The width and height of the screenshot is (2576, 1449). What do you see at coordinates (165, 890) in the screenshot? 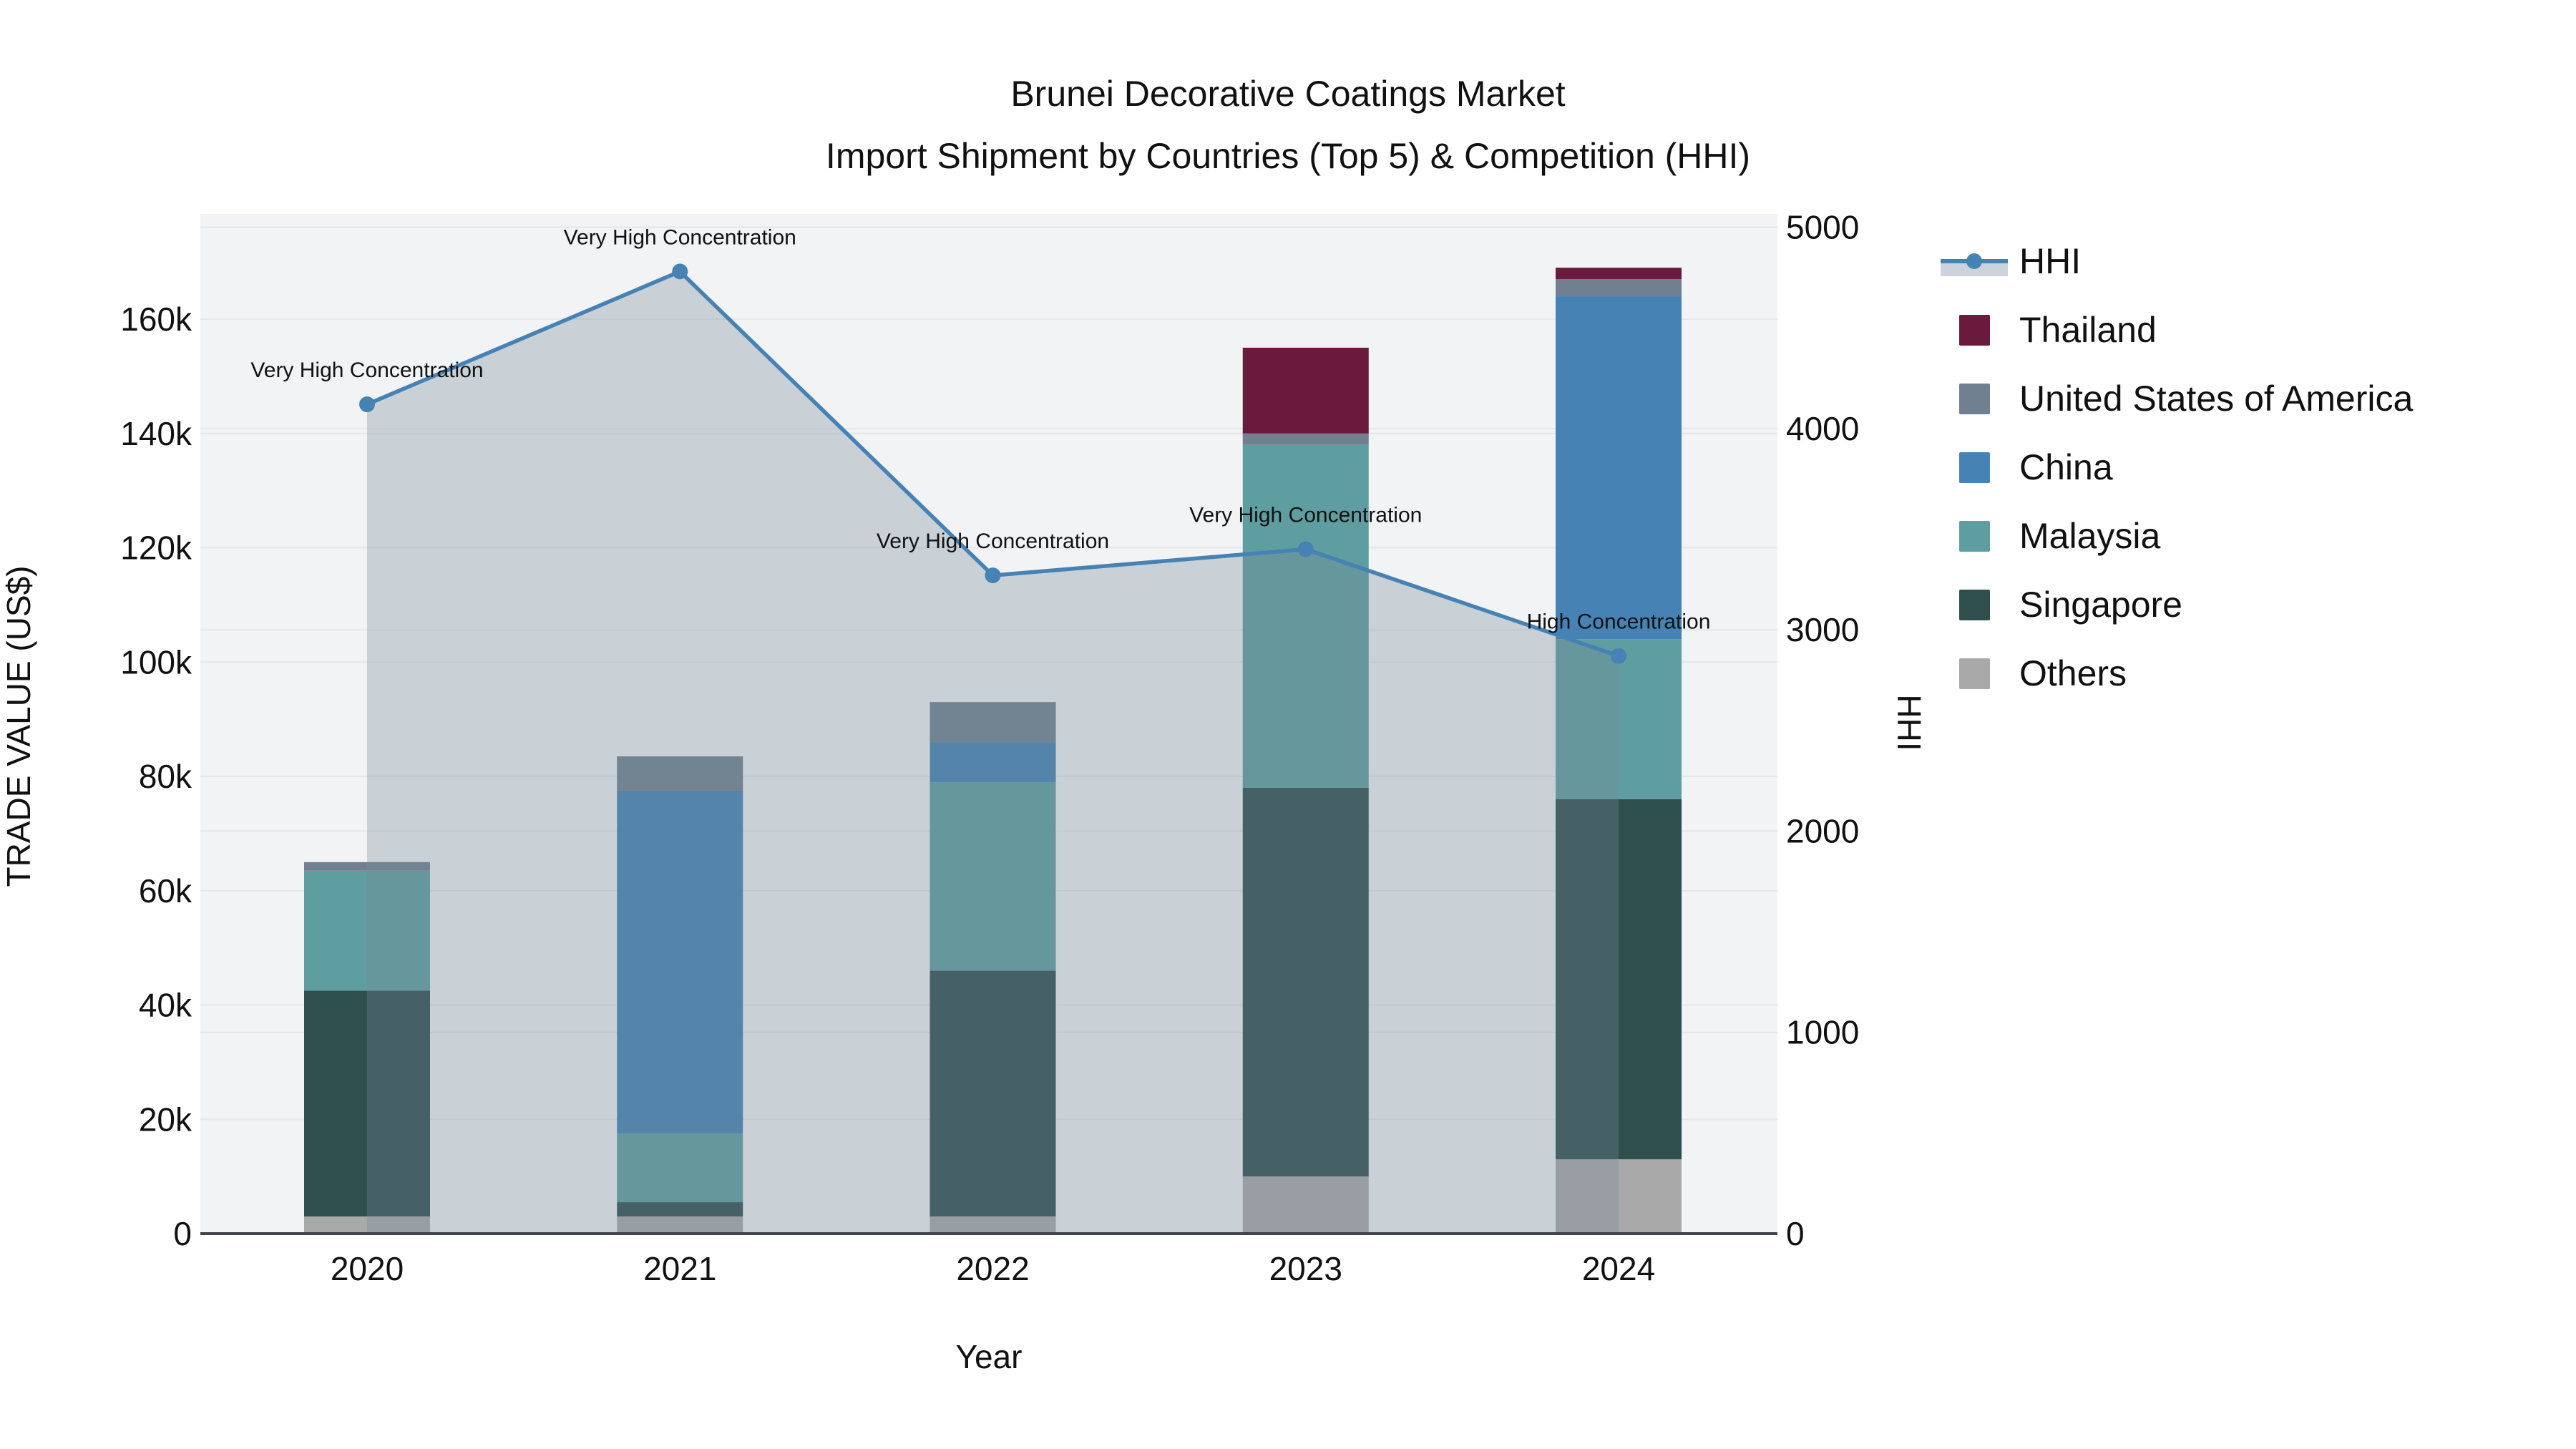
I see `y-left-tick-label: 60k` at bounding box center [165, 890].